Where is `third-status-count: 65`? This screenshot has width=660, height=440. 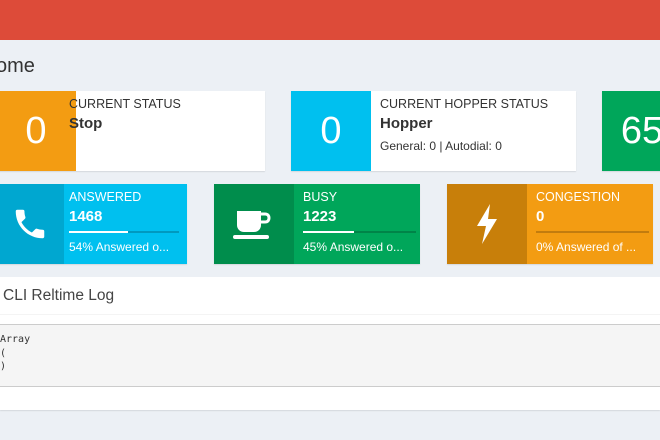 third-status-count: 65 is located at coordinates (631, 131).